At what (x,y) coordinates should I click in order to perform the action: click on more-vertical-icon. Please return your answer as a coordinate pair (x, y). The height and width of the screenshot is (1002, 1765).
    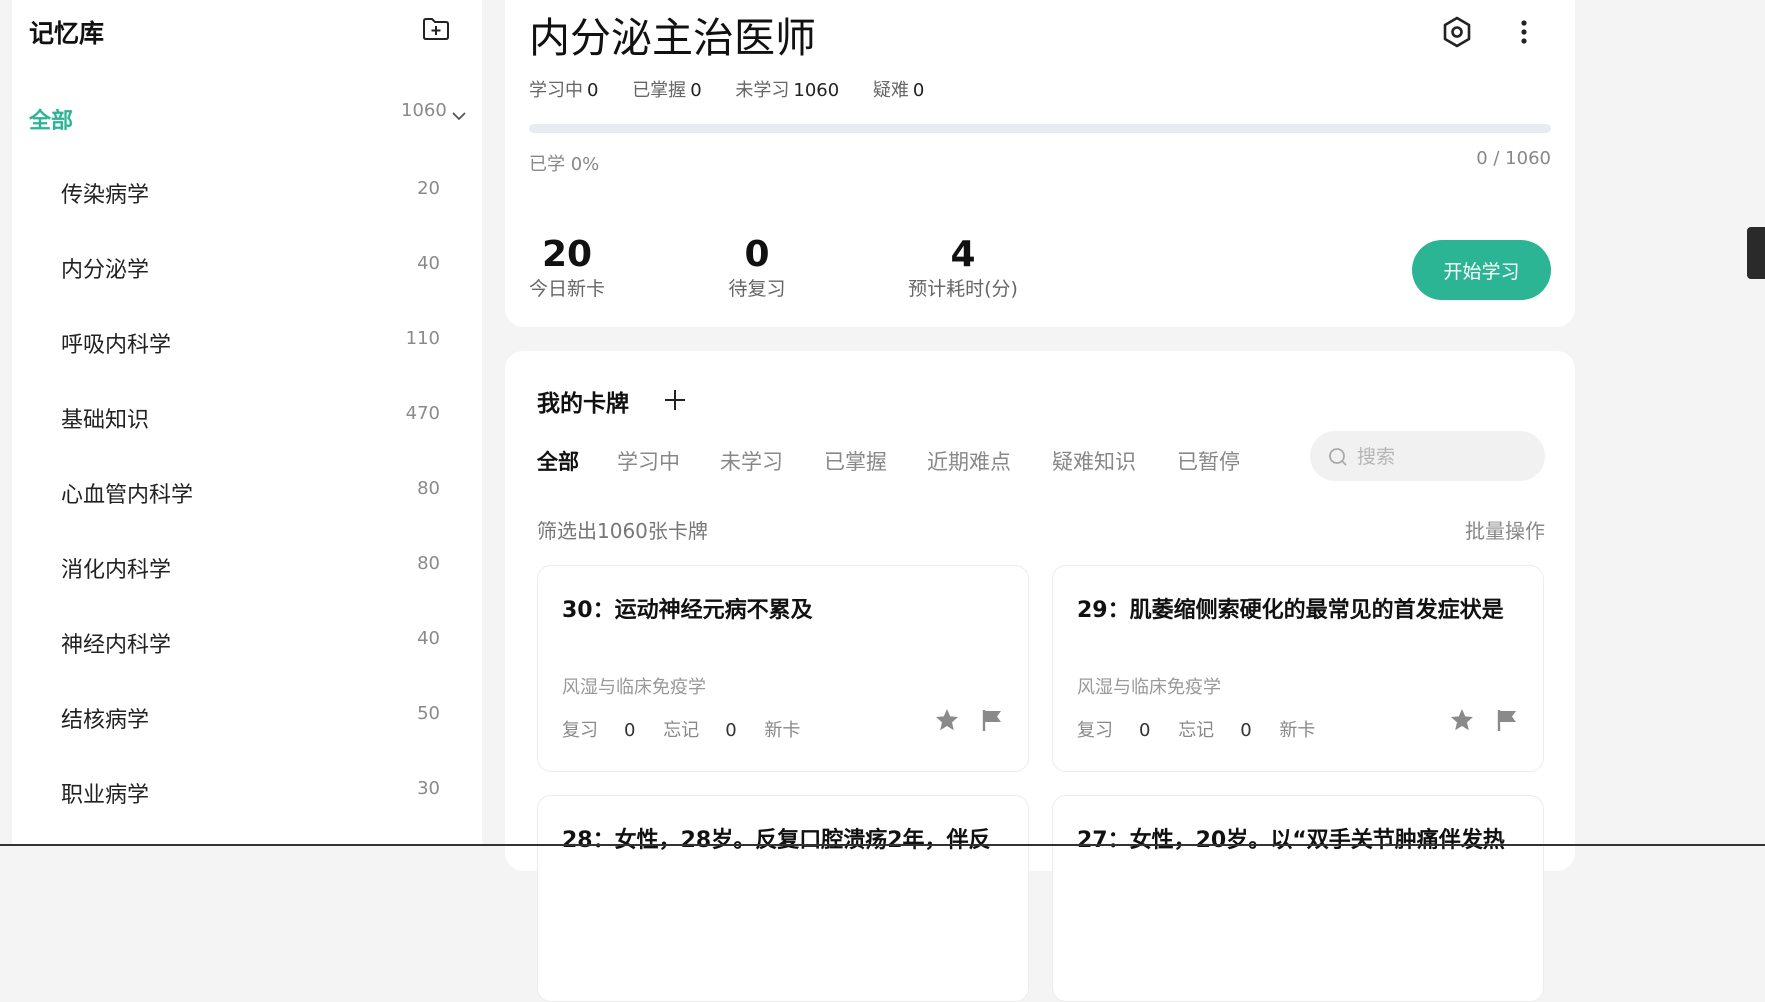
    Looking at the image, I should click on (1524, 32).